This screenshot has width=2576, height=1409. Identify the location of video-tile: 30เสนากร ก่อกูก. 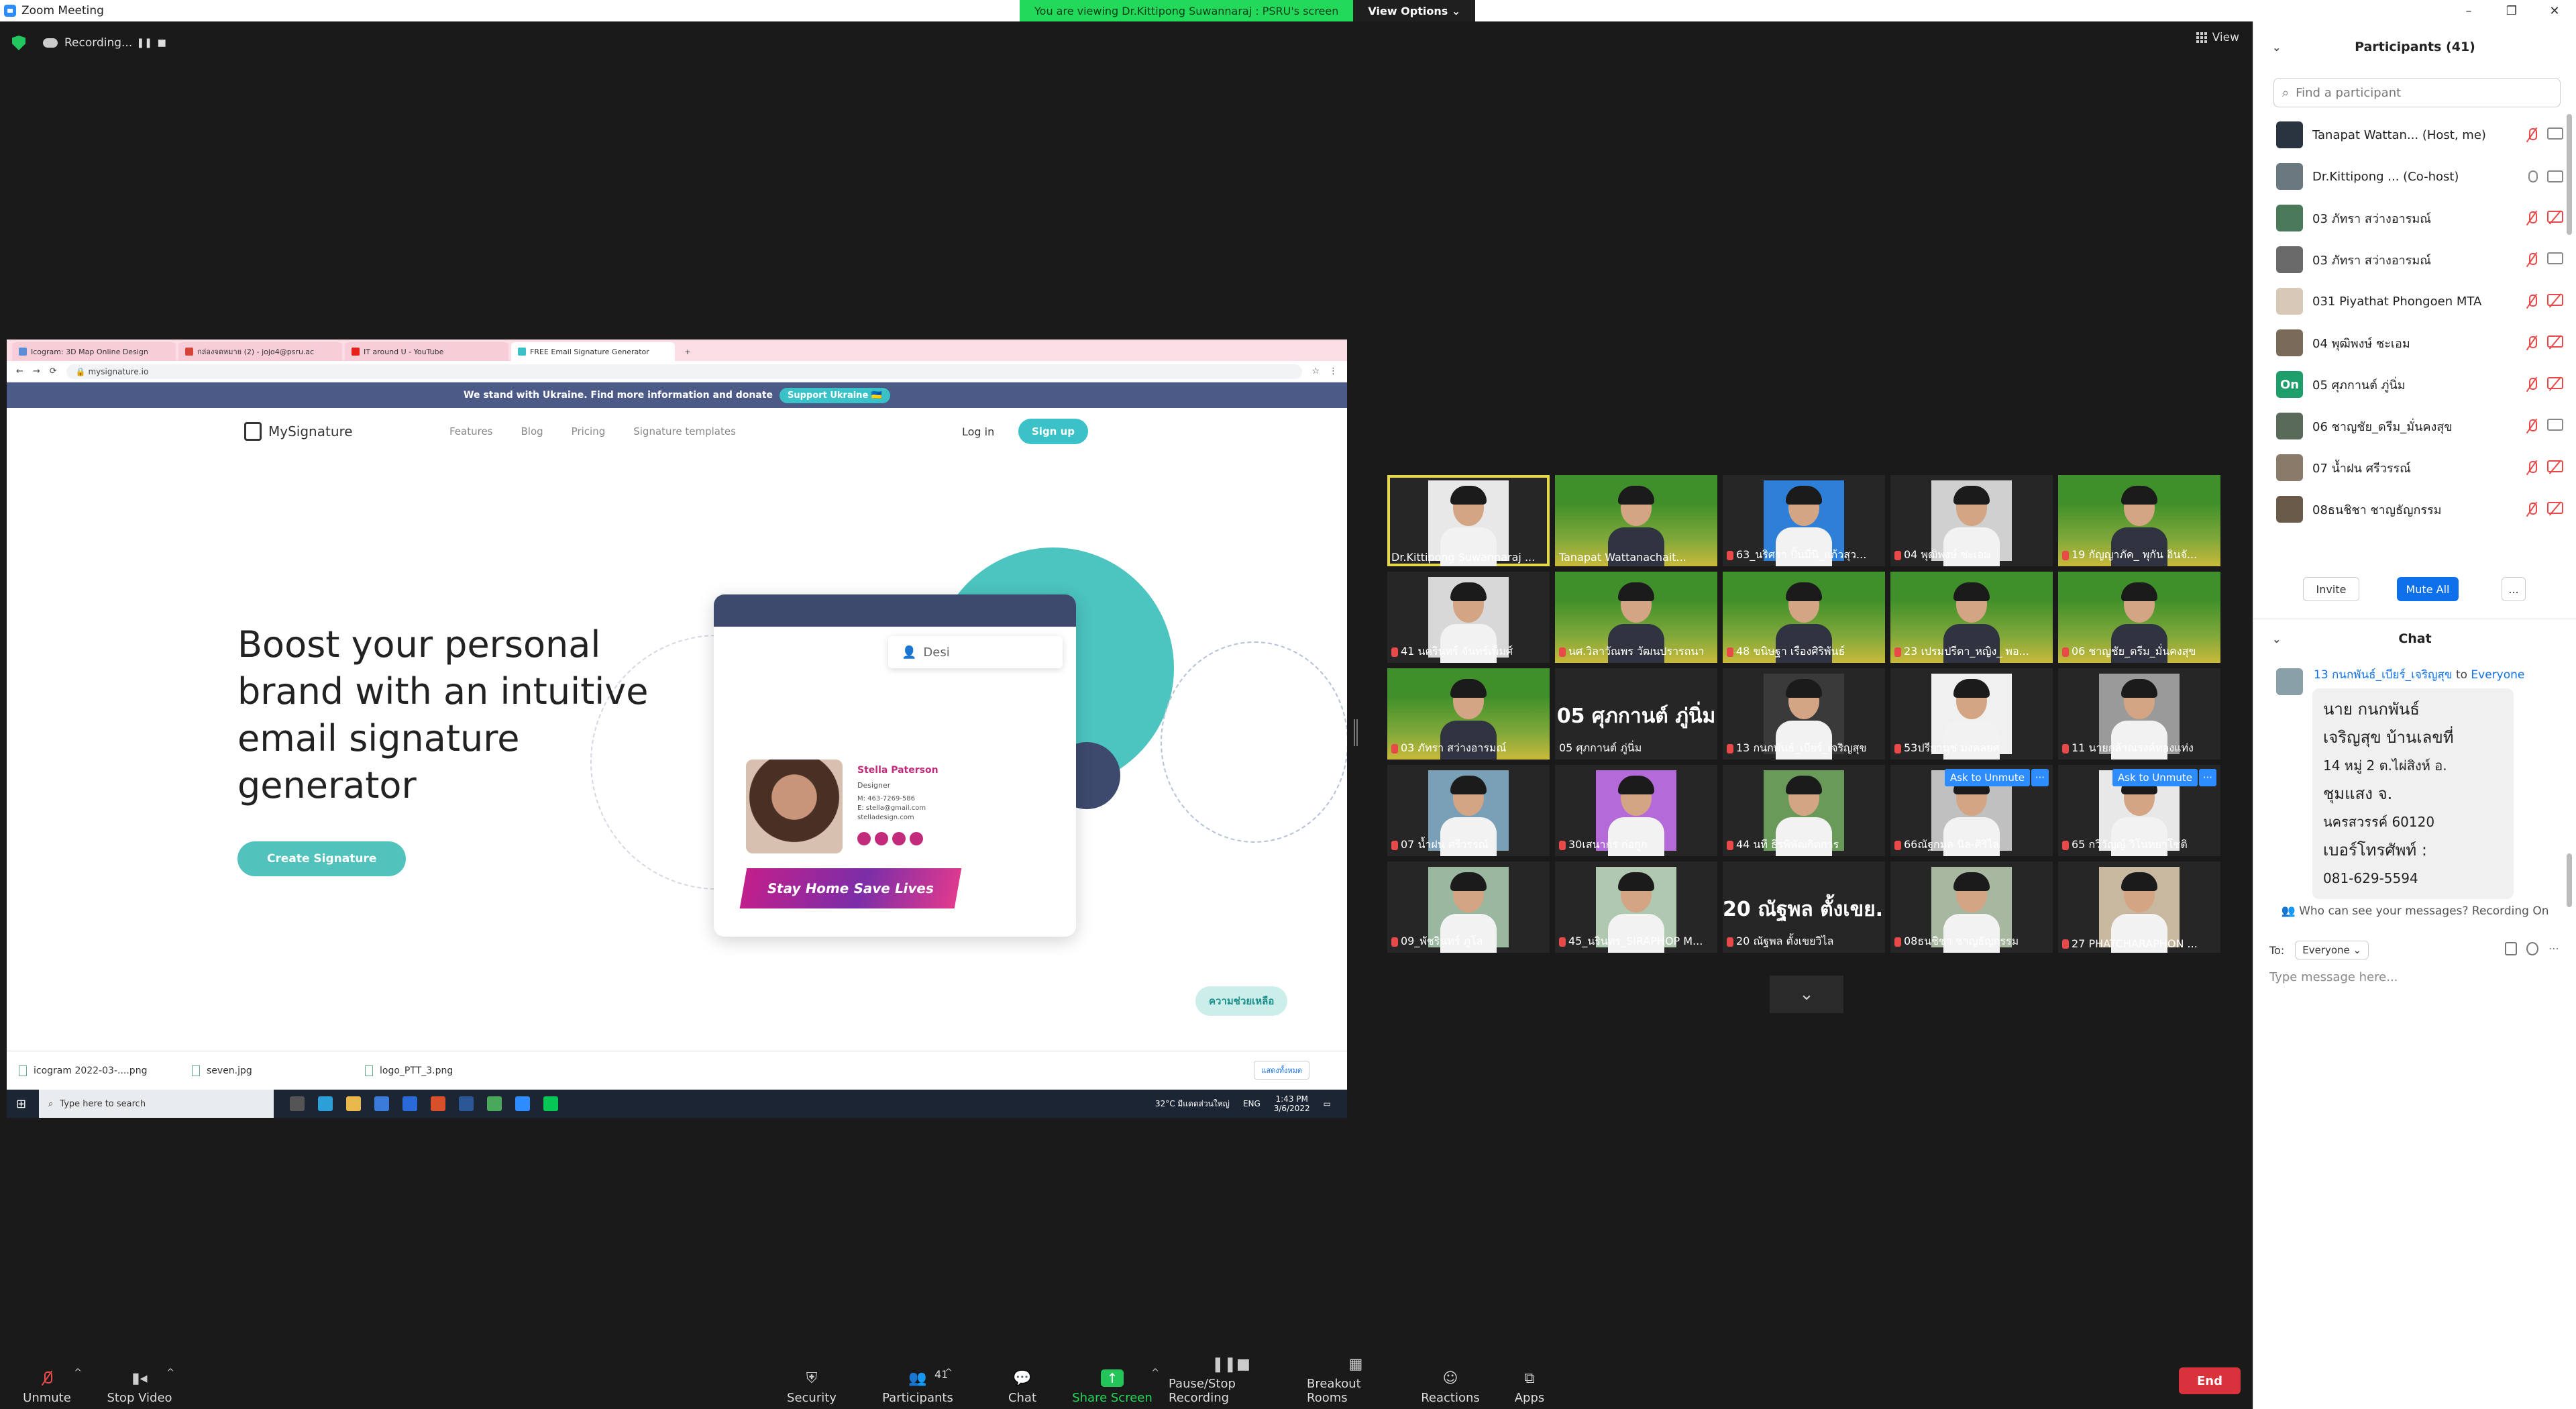
(1636, 810).